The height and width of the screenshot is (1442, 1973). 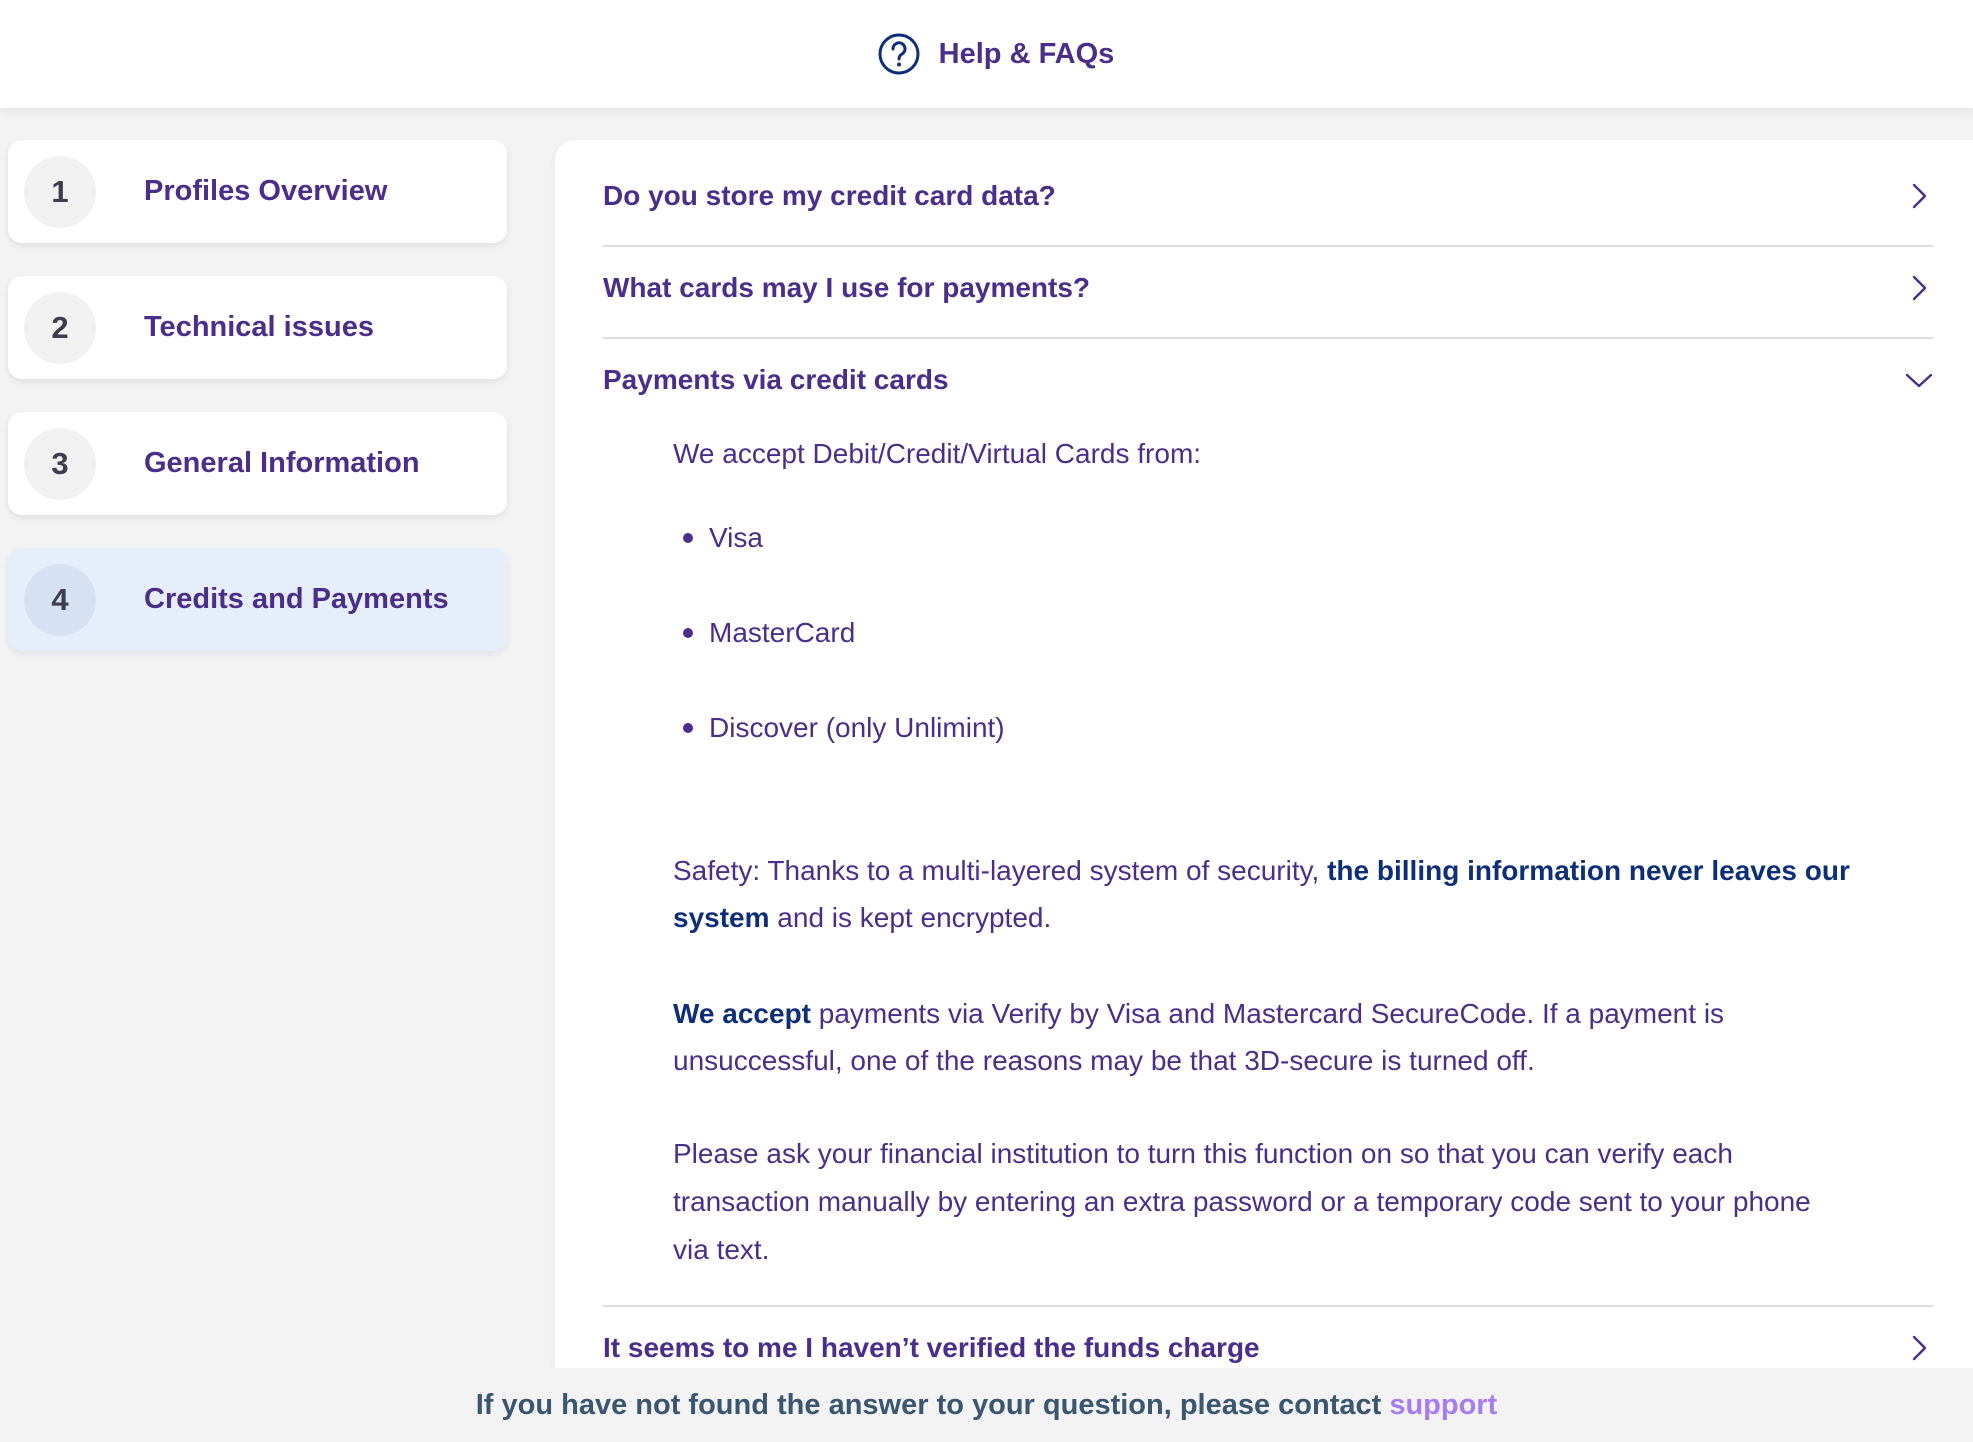 What do you see at coordinates (1268, 1306) in the screenshot?
I see `divider` at bounding box center [1268, 1306].